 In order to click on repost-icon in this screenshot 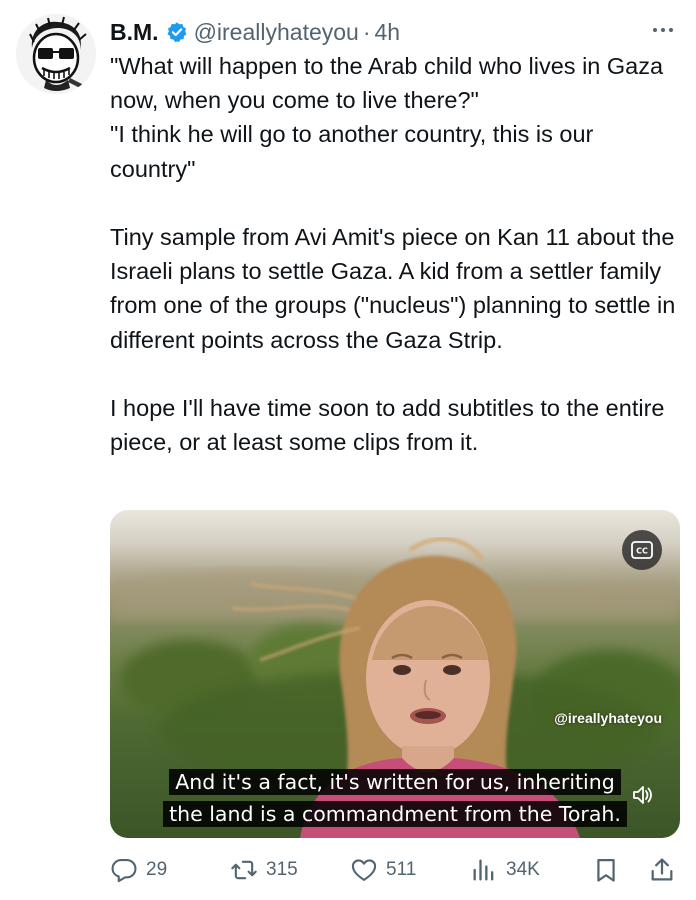, I will do `click(244, 870)`.